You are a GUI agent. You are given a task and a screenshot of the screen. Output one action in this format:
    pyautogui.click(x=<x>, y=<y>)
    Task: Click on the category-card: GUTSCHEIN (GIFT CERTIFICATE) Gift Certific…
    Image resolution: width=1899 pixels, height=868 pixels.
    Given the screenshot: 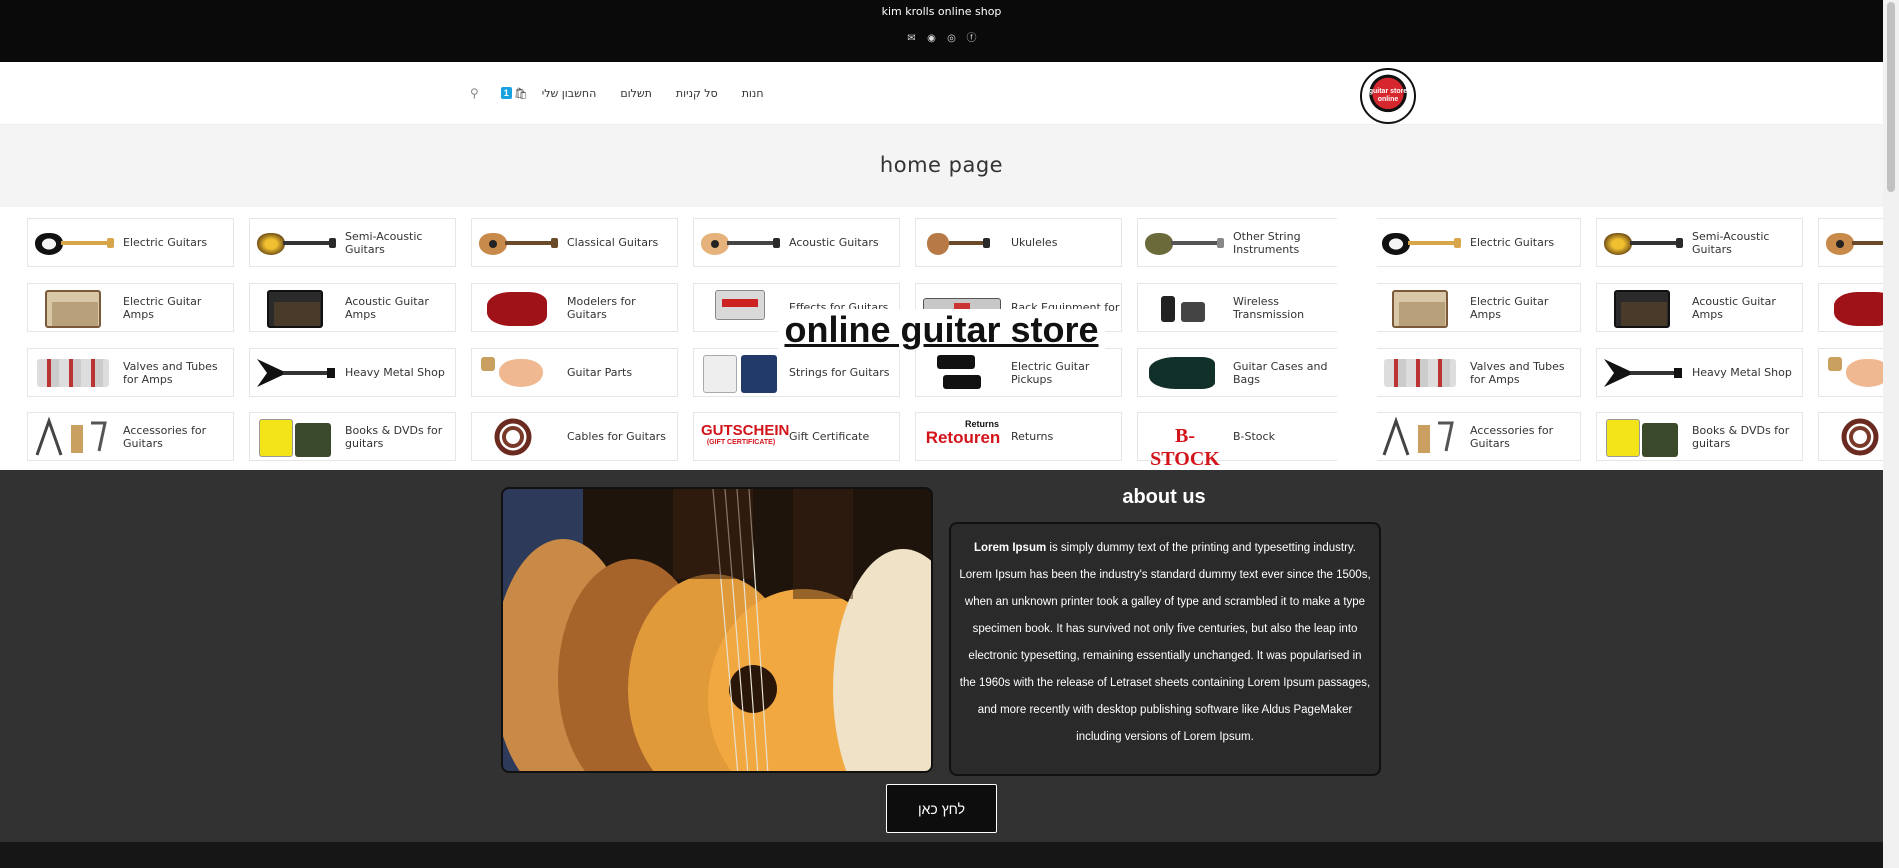 What is the action you would take?
    pyautogui.click(x=796, y=436)
    